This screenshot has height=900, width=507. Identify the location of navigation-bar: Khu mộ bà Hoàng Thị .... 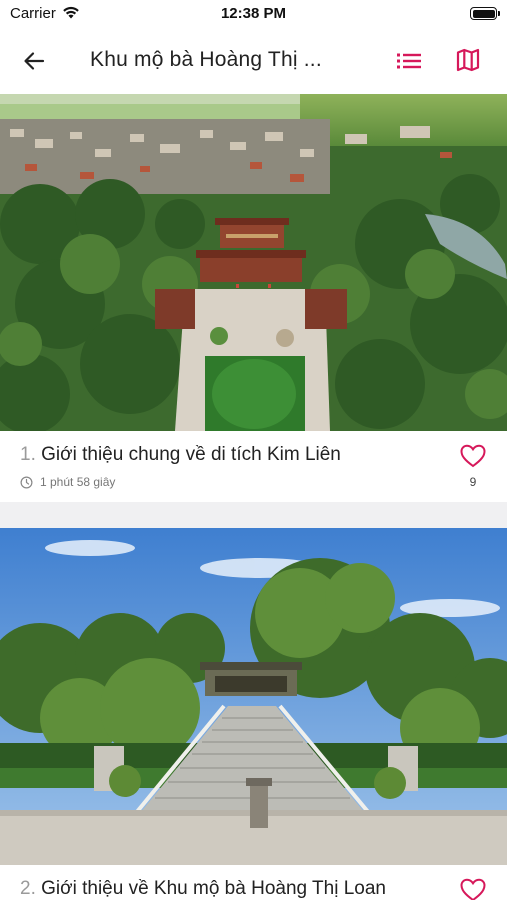
(253, 61).